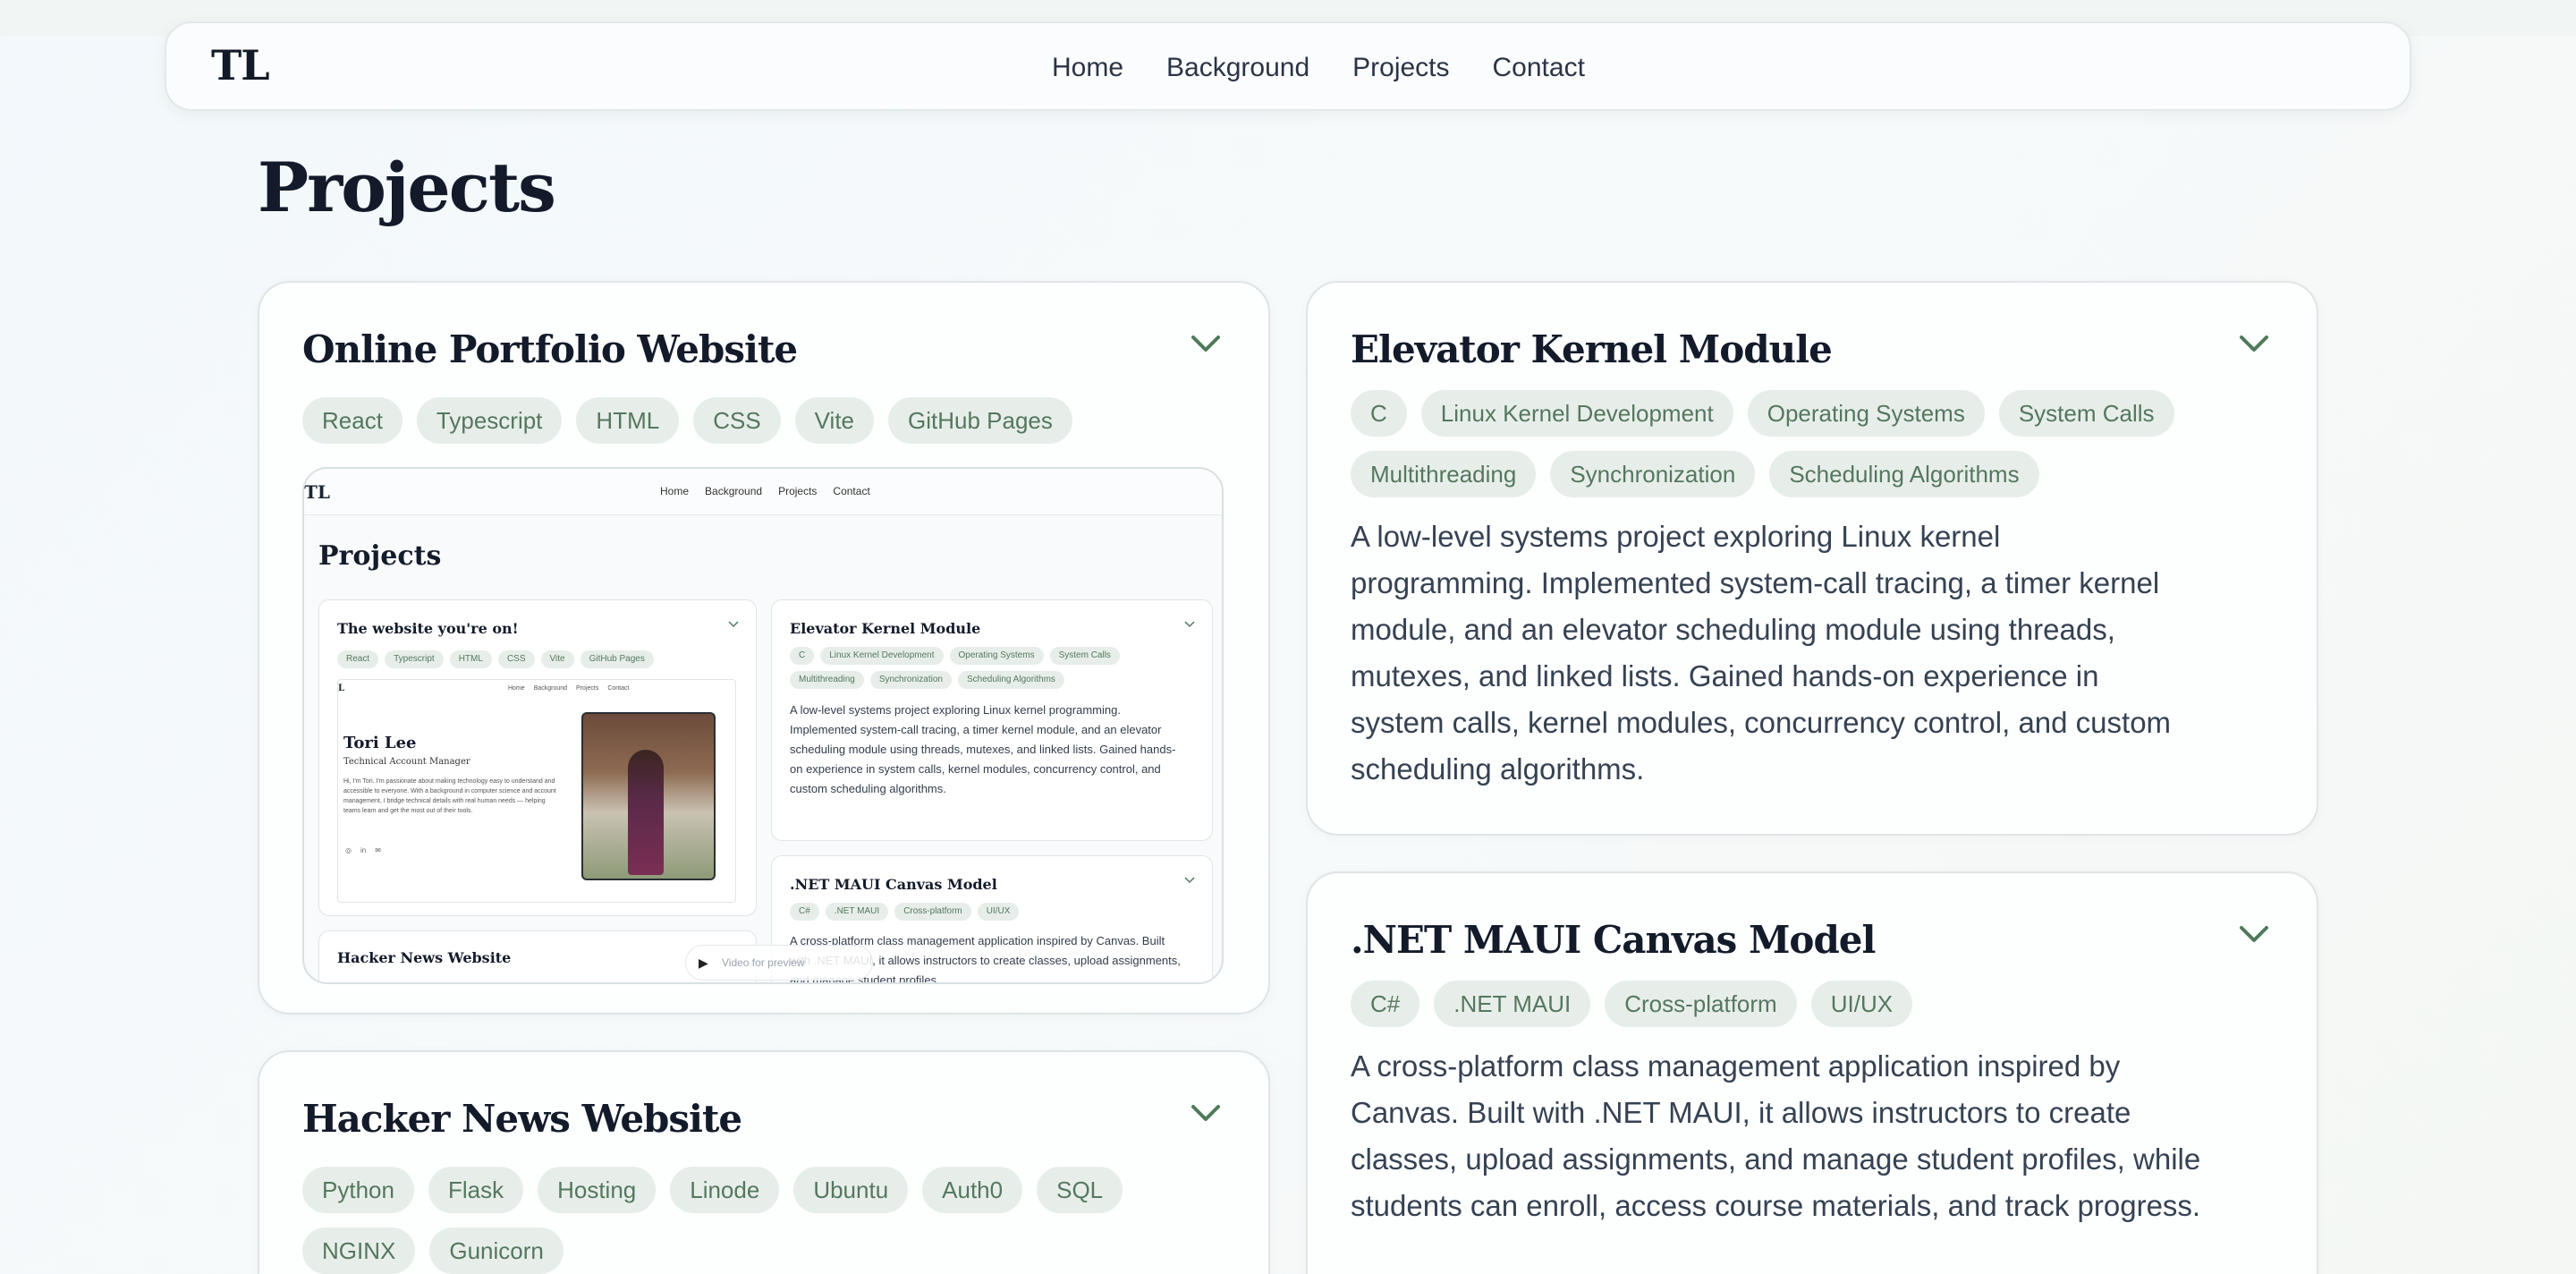  I want to click on project-title: Hacker News Website, so click(522, 1119).